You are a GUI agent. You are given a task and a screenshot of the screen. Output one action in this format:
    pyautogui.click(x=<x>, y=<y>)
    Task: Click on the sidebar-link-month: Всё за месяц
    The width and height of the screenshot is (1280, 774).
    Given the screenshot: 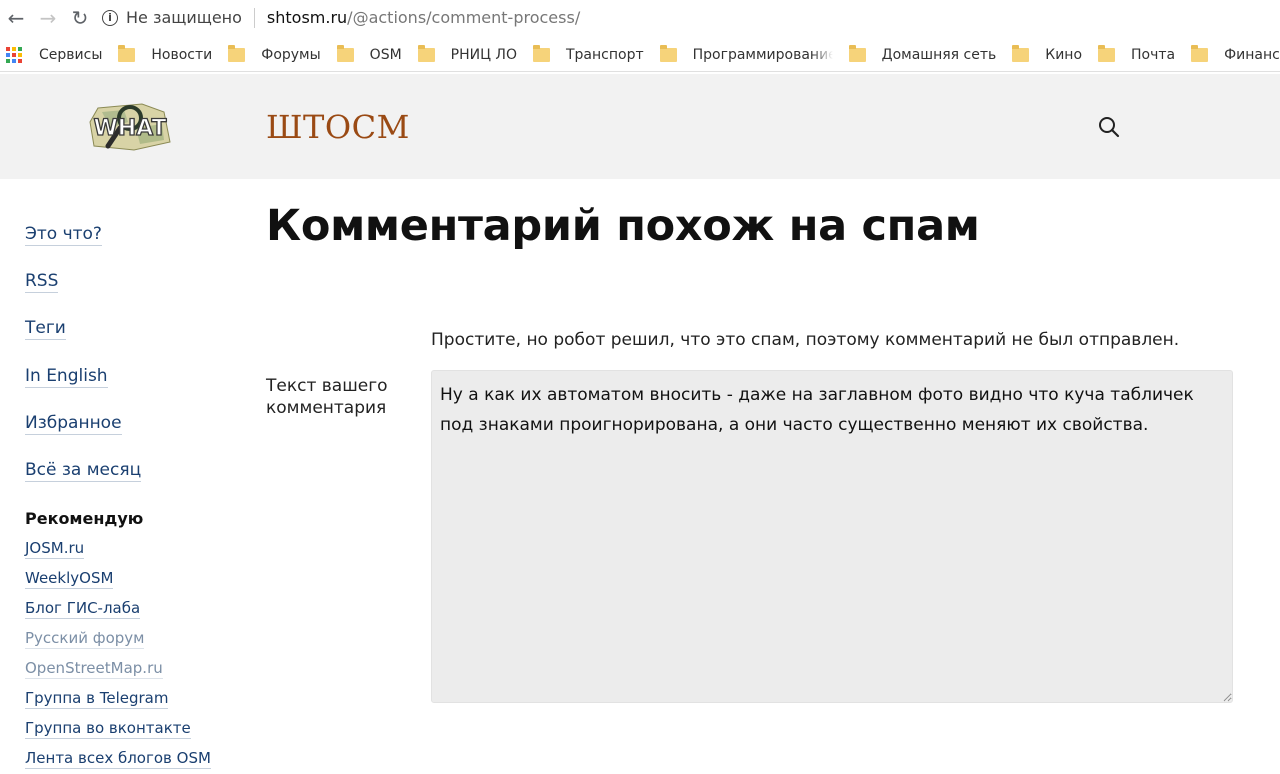 What is the action you would take?
    pyautogui.click(x=83, y=471)
    